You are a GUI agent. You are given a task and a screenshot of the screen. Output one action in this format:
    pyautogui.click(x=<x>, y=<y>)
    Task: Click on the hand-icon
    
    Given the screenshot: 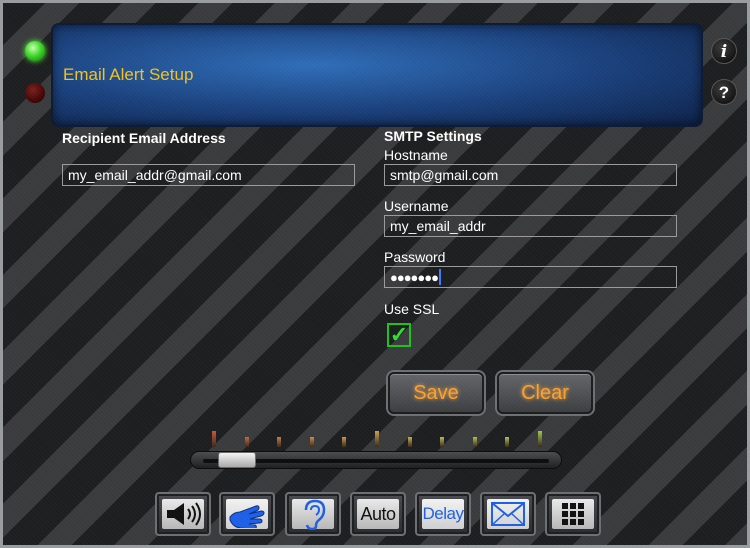 What is the action you would take?
    pyautogui.click(x=247, y=516)
    